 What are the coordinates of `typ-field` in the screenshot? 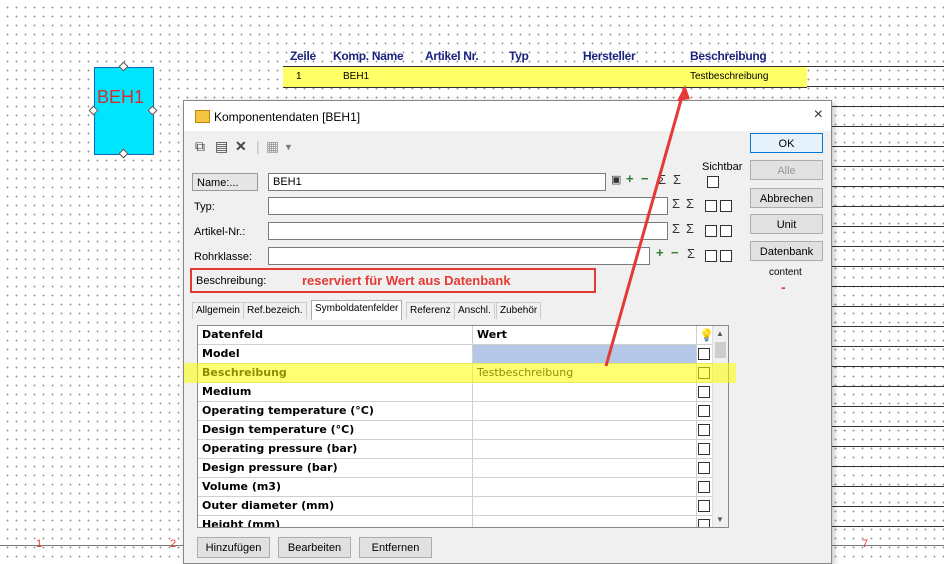 It's located at (468, 206).